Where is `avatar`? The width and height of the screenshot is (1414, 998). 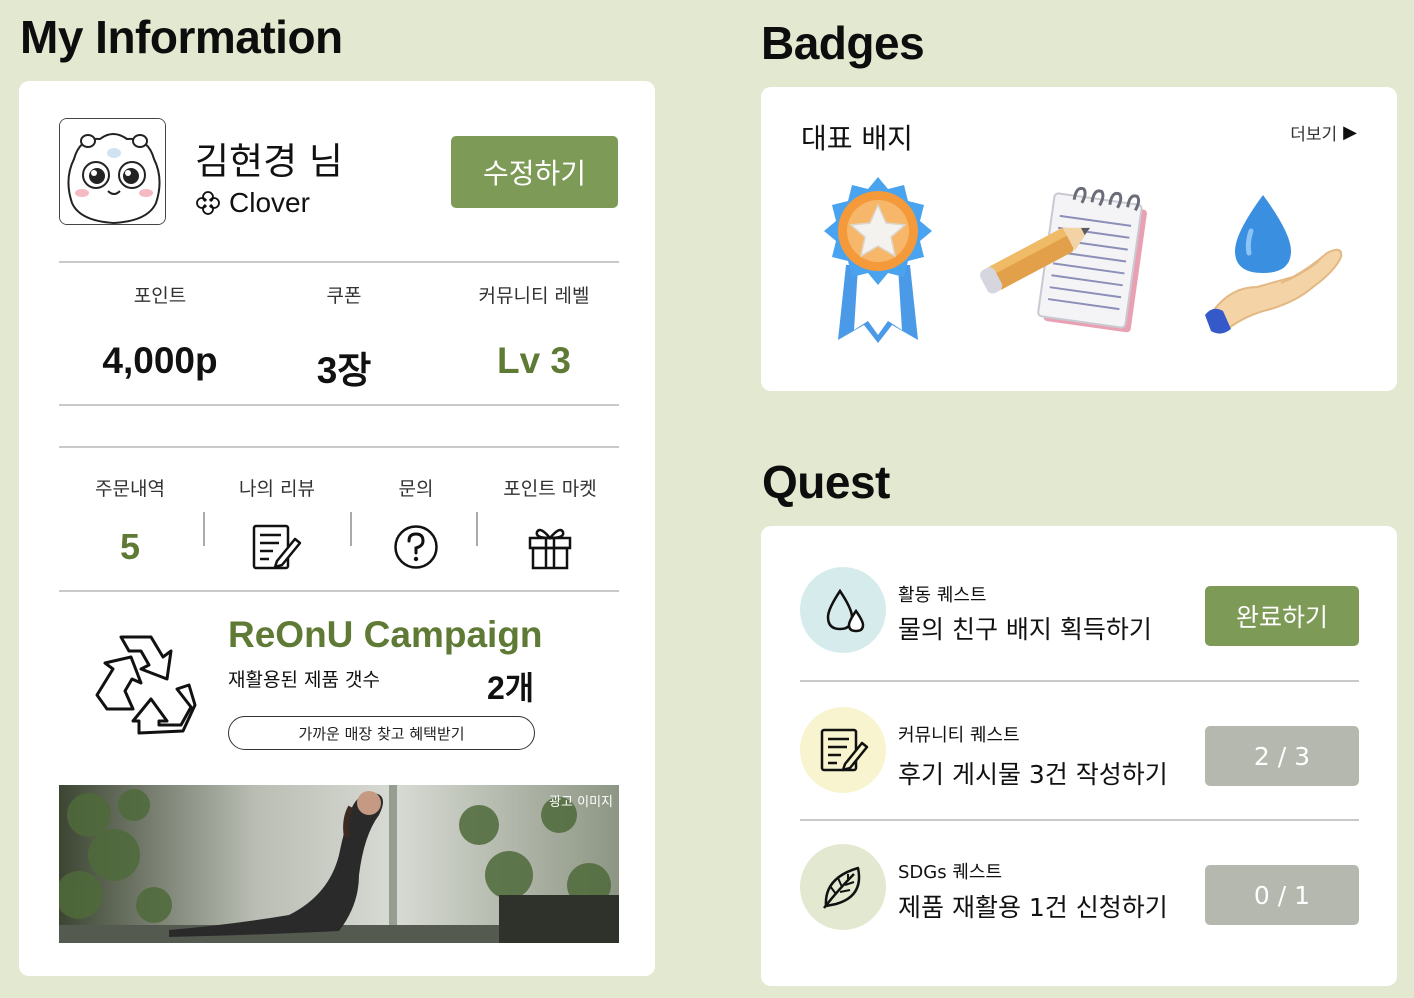 avatar is located at coordinates (112, 171).